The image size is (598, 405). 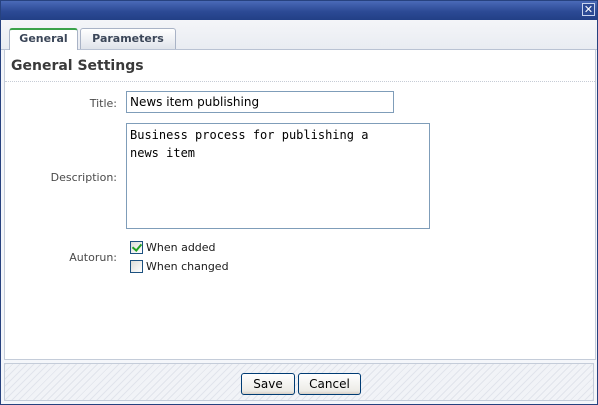 What do you see at coordinates (128, 38) in the screenshot?
I see `tab-parameters: Parameters` at bounding box center [128, 38].